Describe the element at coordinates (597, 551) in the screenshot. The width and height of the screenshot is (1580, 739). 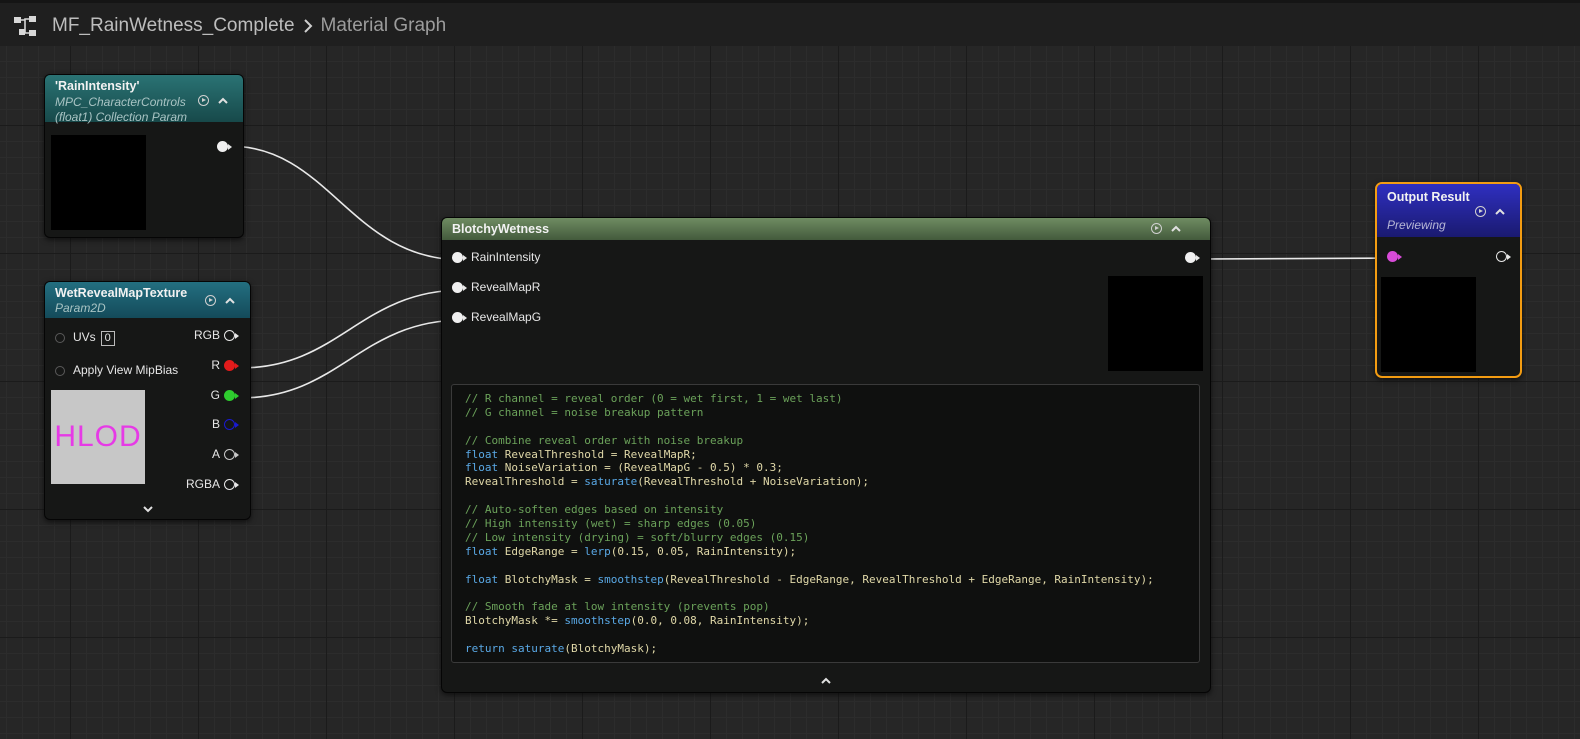
I see `code-token: lerp` at that location.